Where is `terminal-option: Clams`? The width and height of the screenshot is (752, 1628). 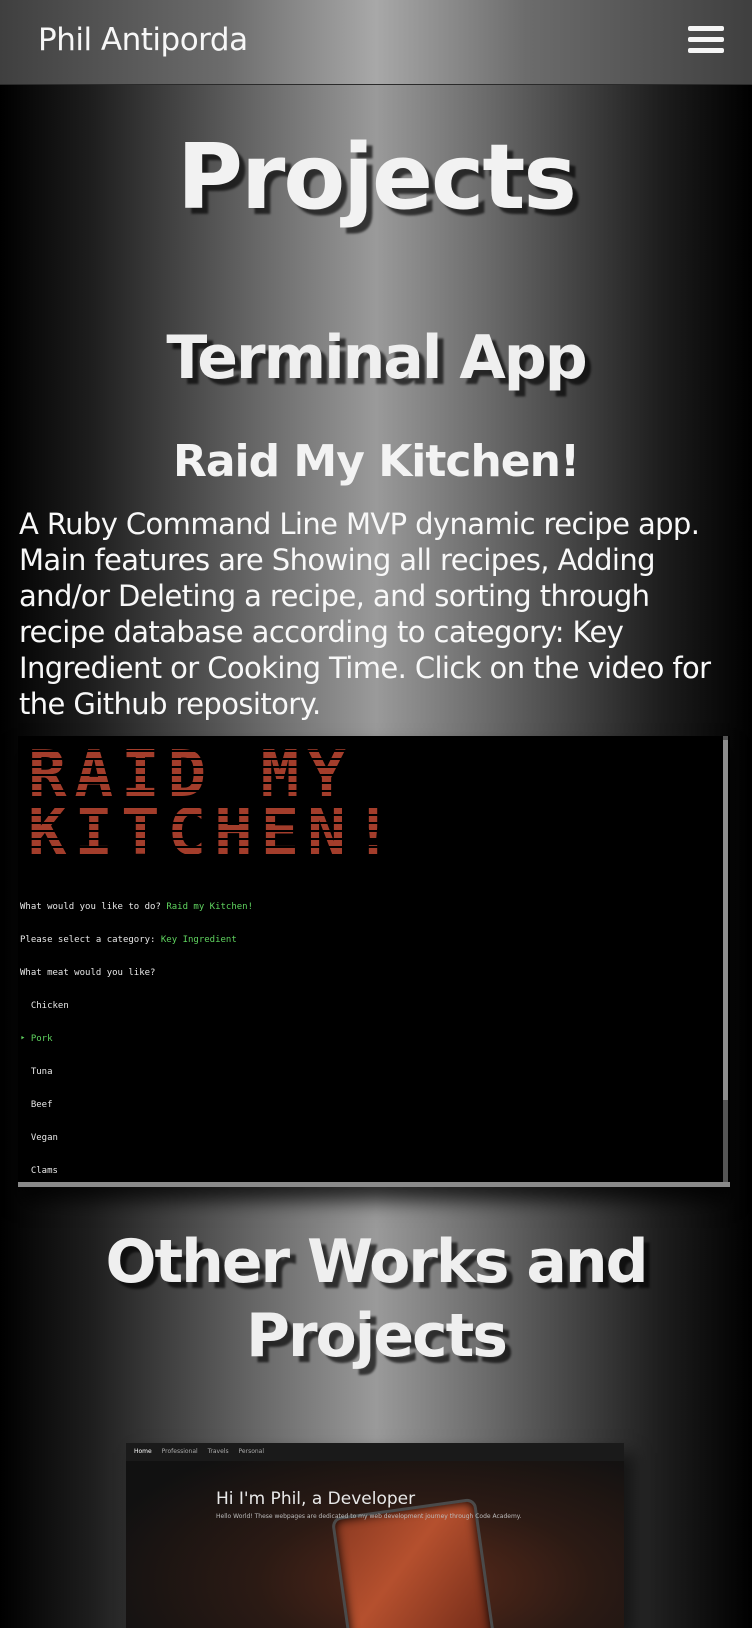 terminal-option: Clams is located at coordinates (44, 1171).